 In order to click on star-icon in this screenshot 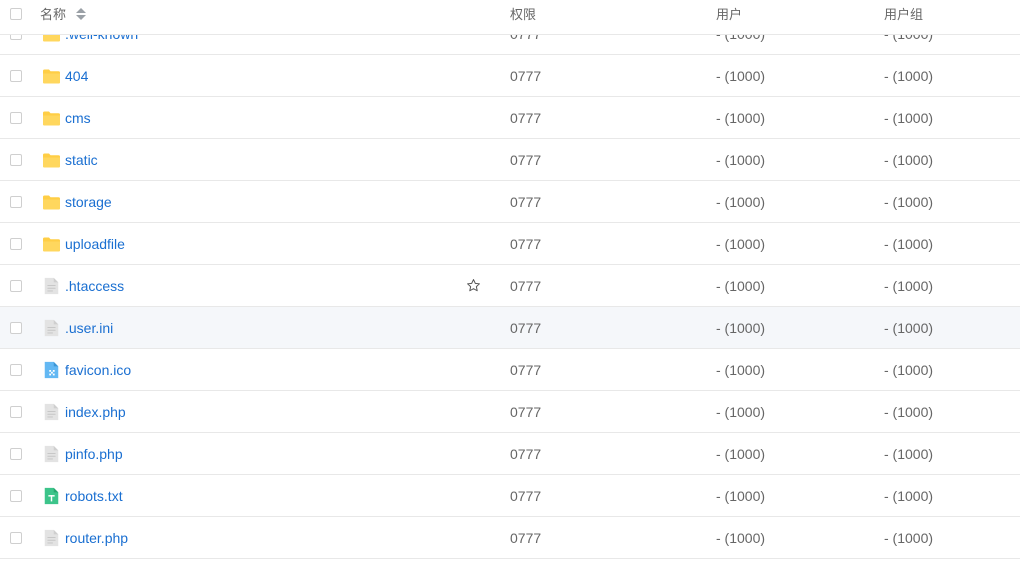, I will do `click(473, 285)`.